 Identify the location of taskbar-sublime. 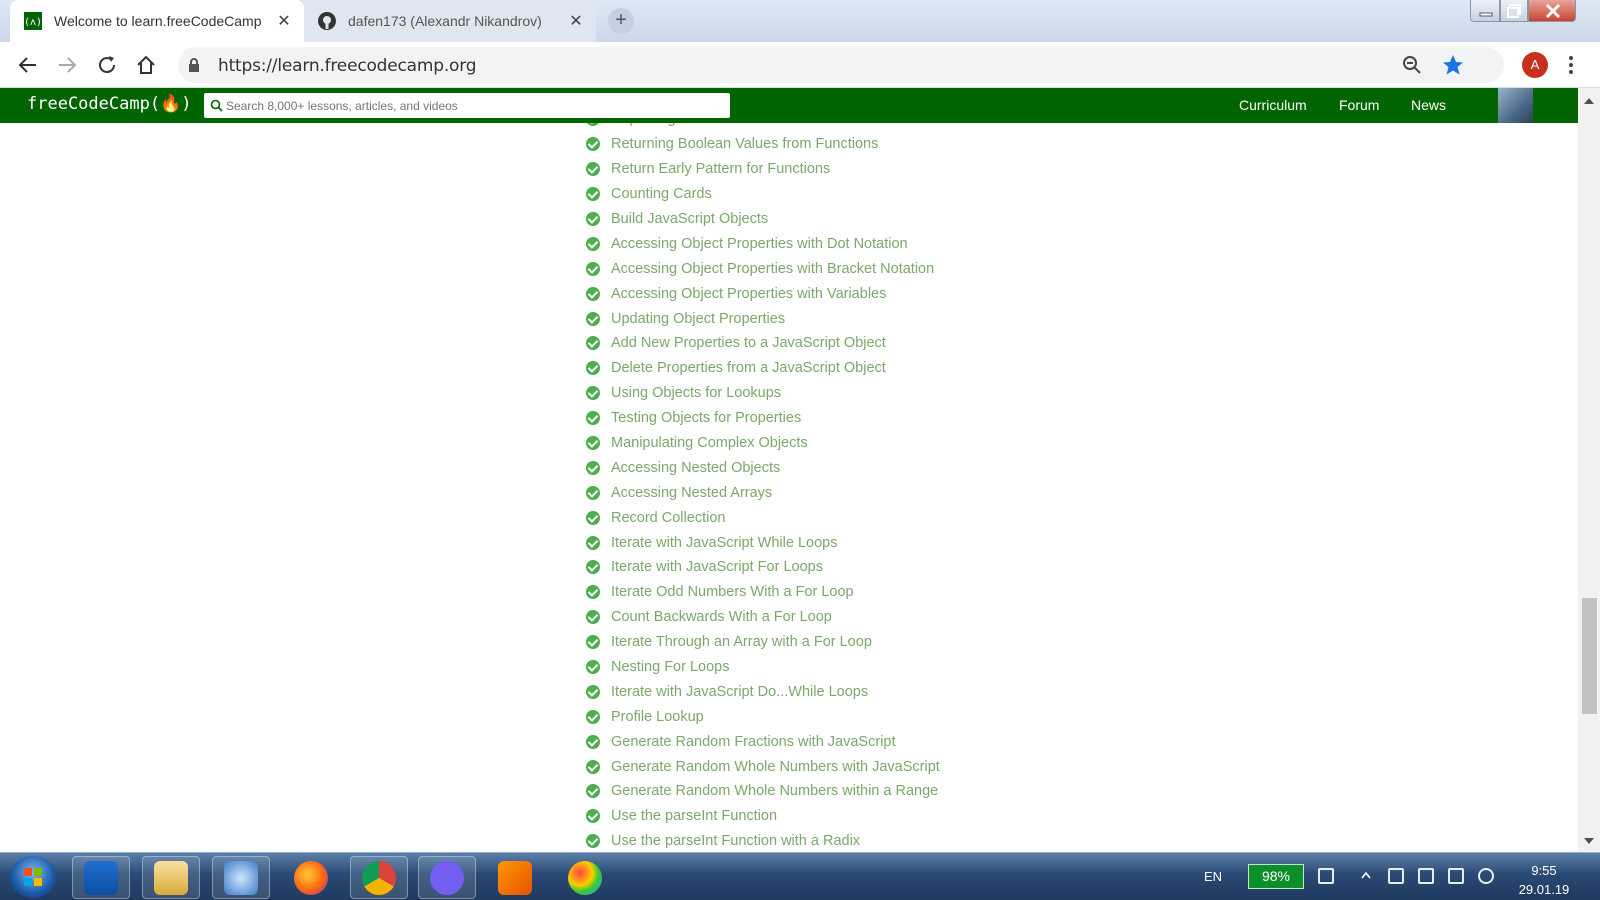
(515, 877).